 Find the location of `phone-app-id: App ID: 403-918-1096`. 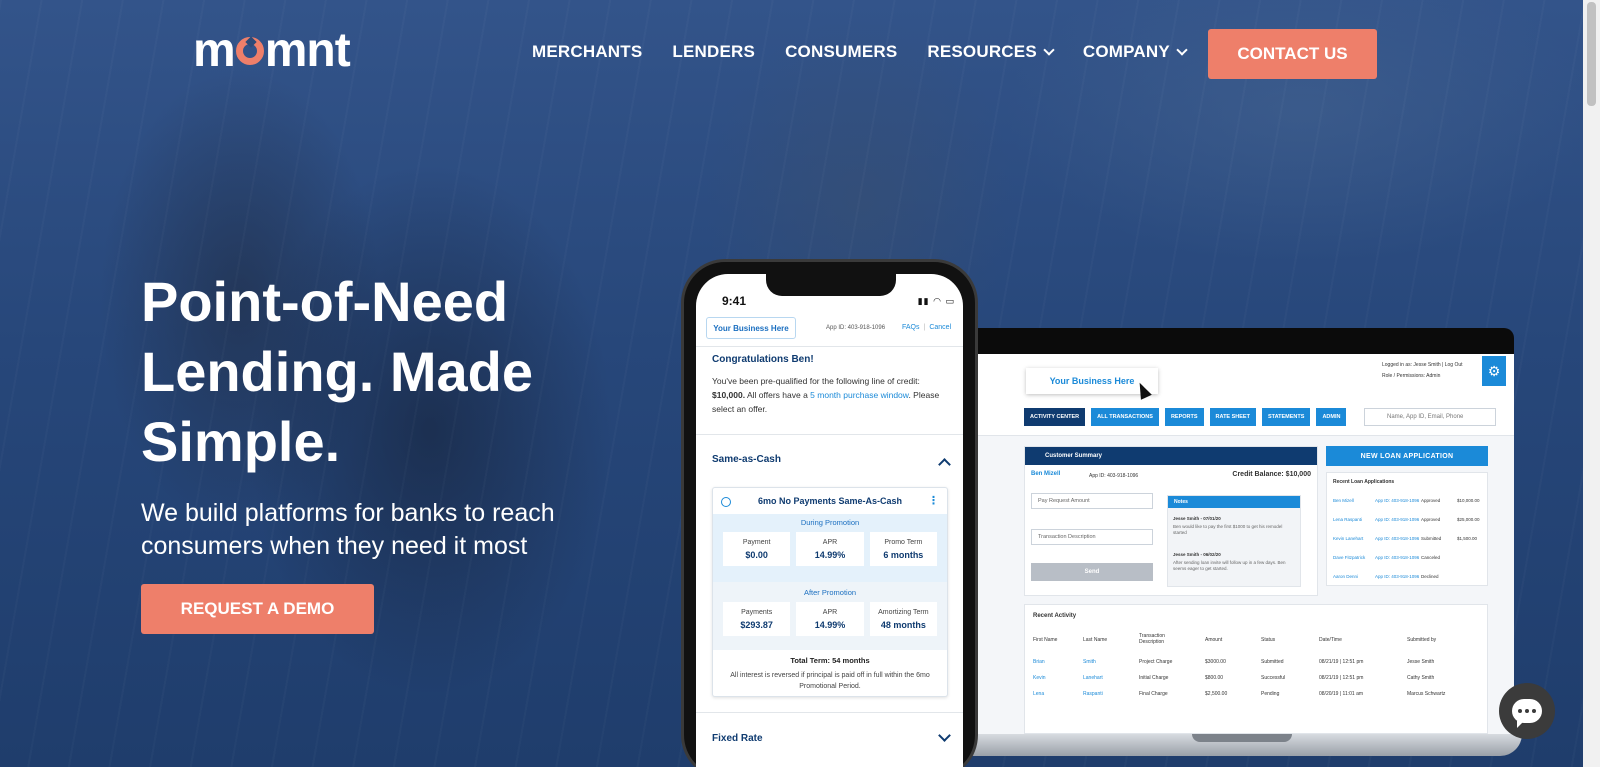

phone-app-id: App ID: 403-918-1096 is located at coordinates (856, 328).